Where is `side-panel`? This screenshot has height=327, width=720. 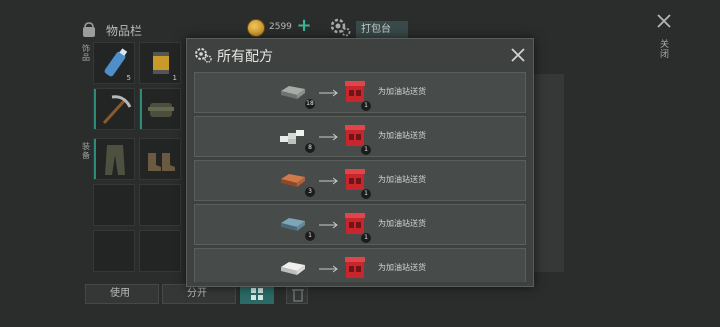 side-panel is located at coordinates (549, 173).